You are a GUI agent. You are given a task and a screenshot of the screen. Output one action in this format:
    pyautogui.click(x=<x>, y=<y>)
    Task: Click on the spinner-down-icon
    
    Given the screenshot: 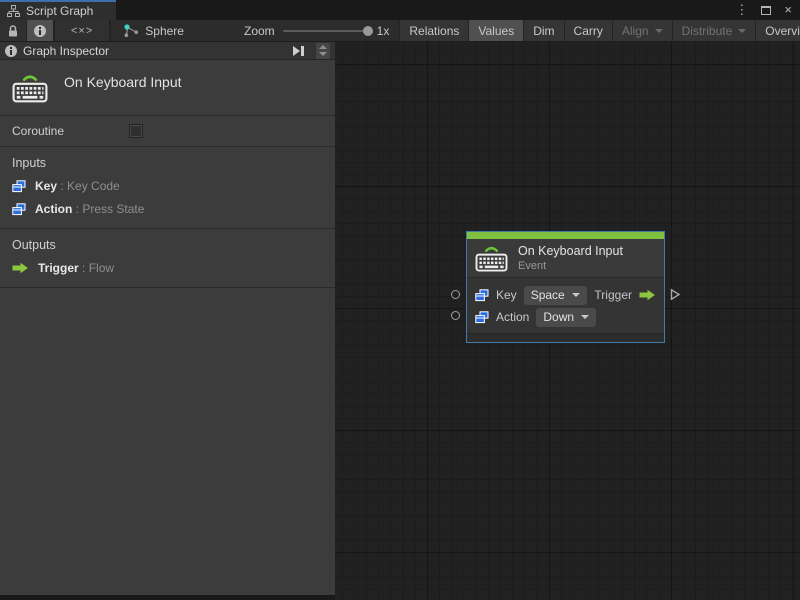 What is the action you would take?
    pyautogui.click(x=323, y=54)
    